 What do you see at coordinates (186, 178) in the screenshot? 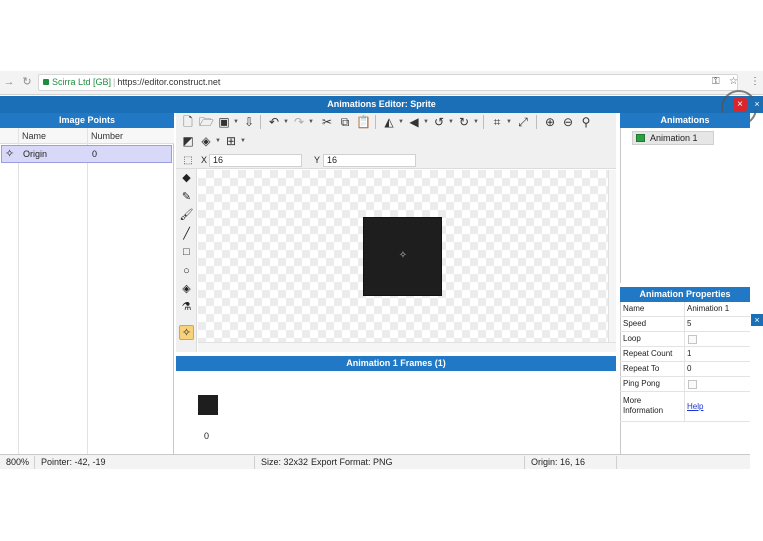
I see `eraser-icon: ◆` at bounding box center [186, 178].